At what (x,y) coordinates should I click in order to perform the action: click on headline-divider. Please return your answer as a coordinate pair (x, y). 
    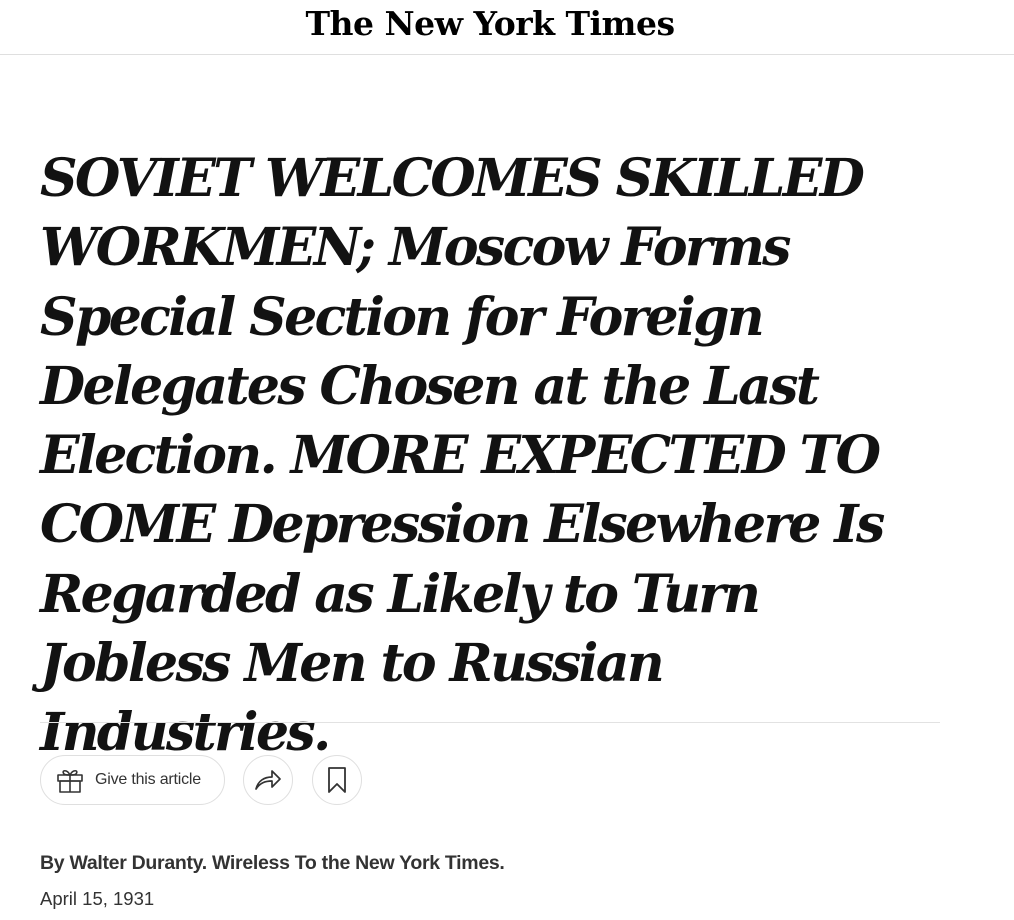
    Looking at the image, I should click on (490, 722).